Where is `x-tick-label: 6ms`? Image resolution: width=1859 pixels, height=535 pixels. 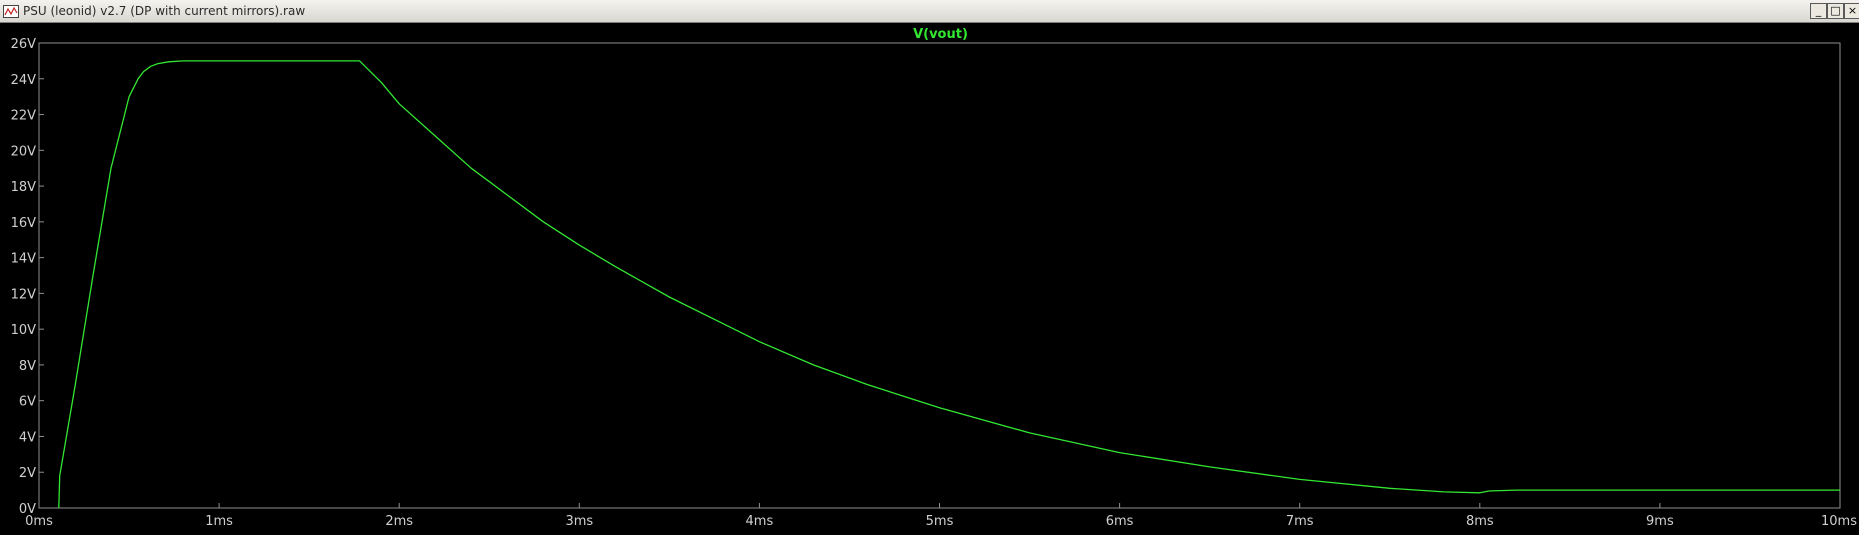 x-tick-label: 6ms is located at coordinates (1120, 521).